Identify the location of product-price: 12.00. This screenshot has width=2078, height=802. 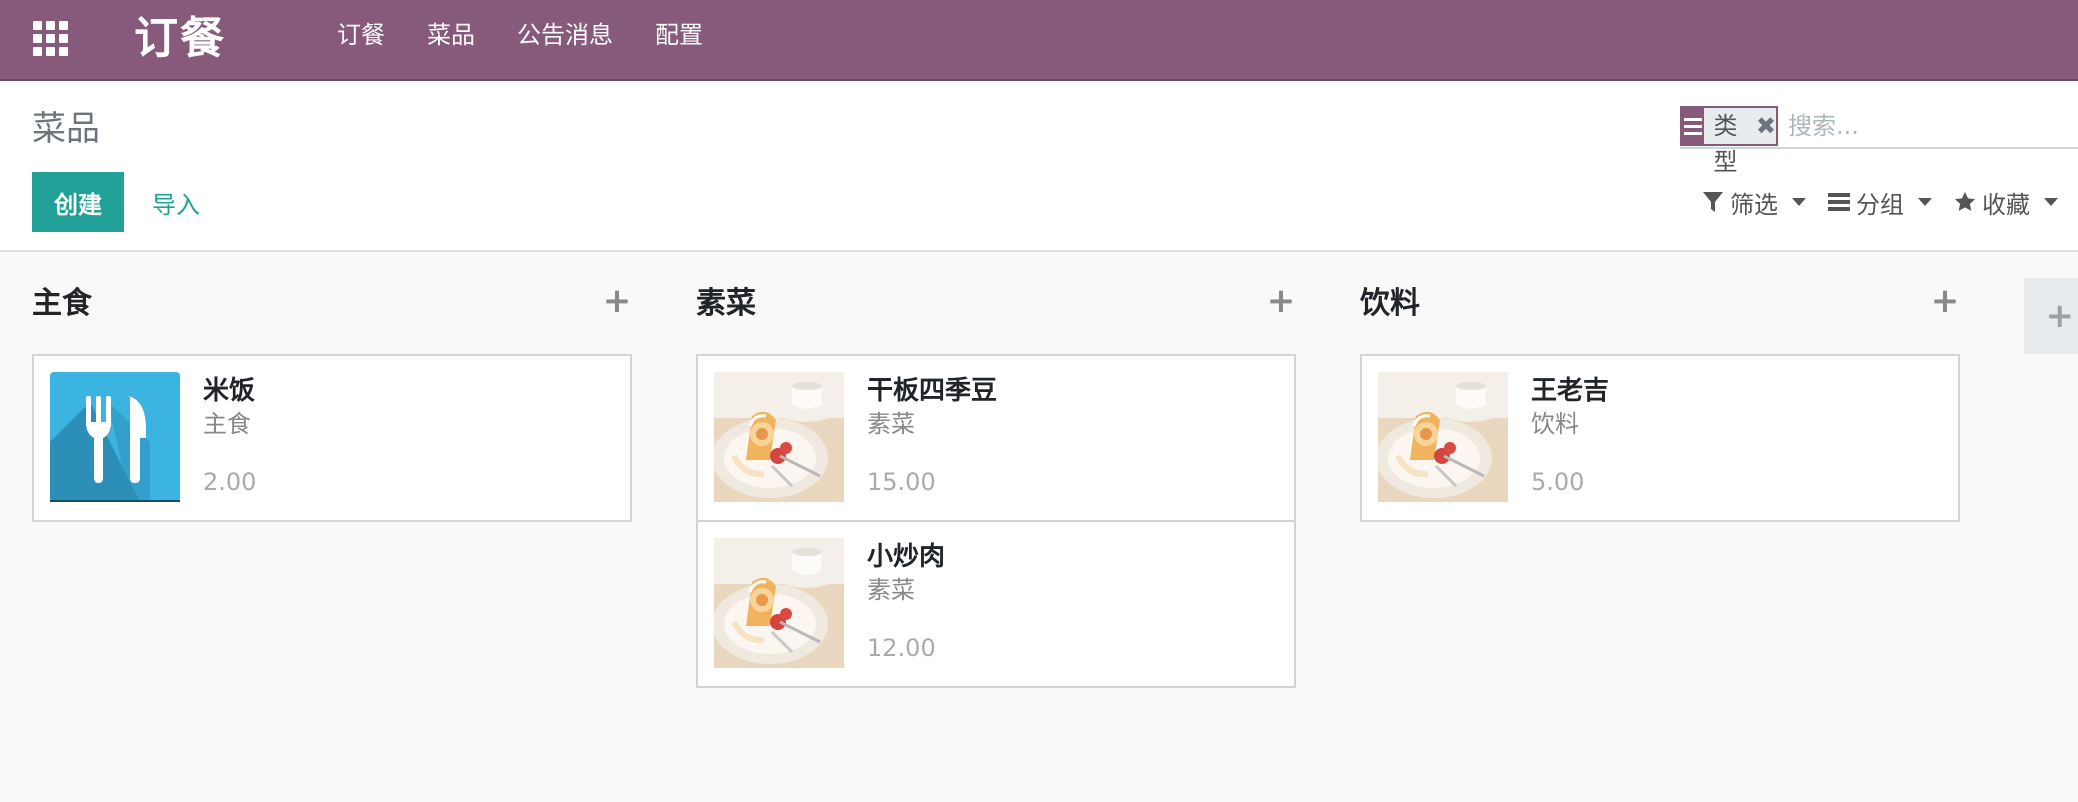
(901, 648).